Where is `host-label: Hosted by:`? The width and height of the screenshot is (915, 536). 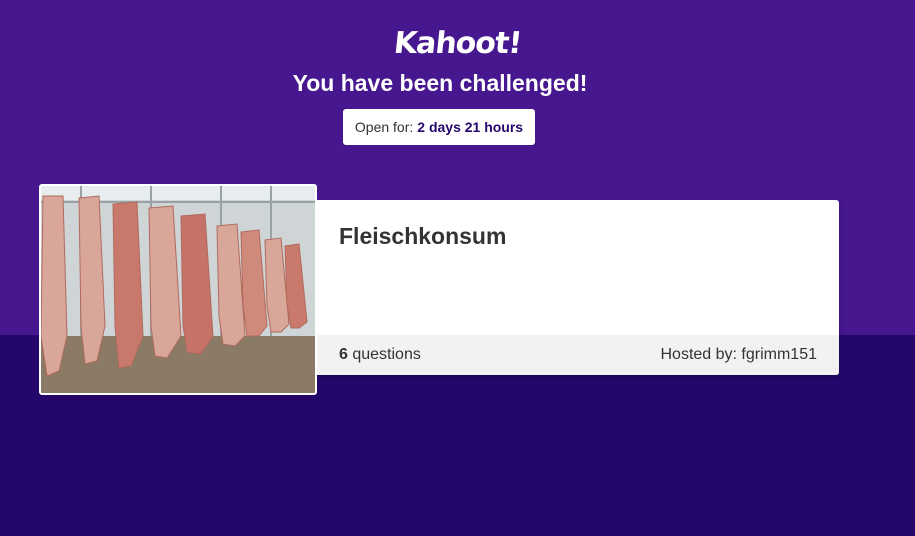
host-label: Hosted by: is located at coordinates (698, 354).